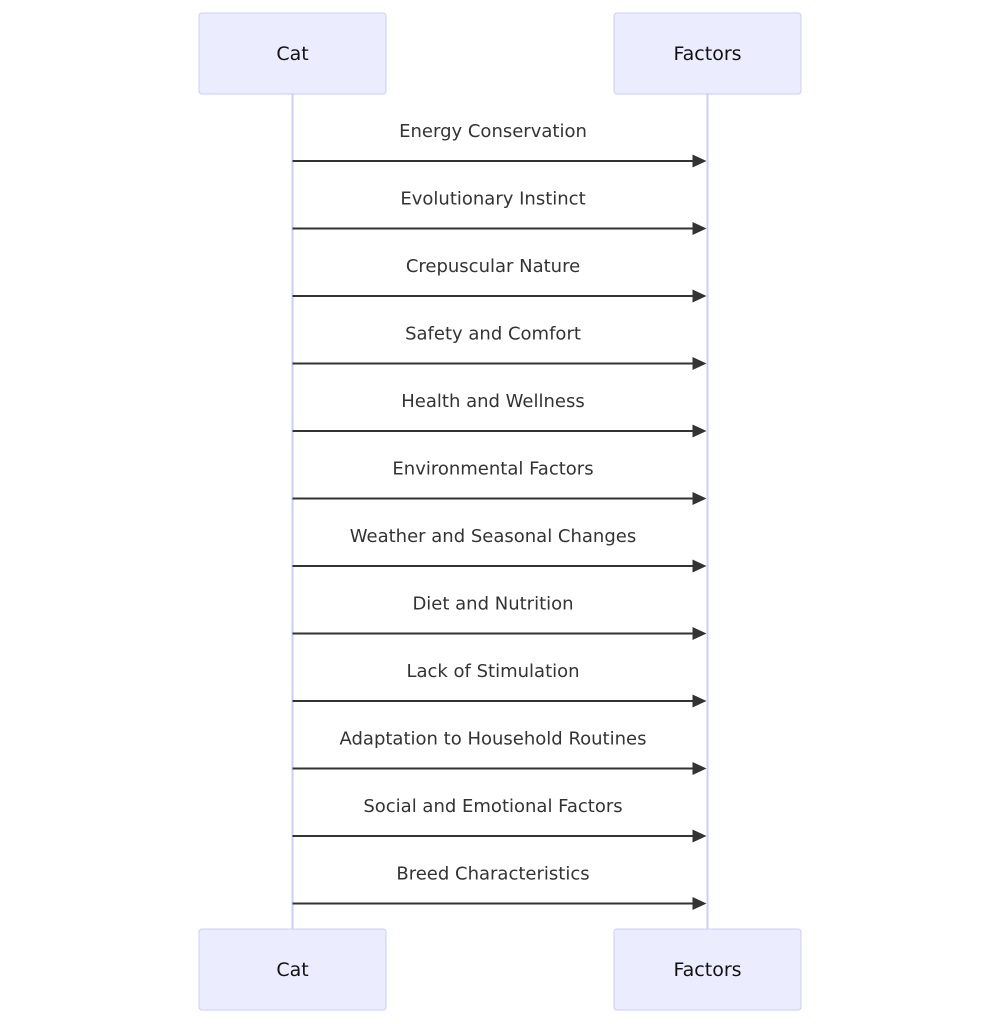 This screenshot has height=1024, width=1000. What do you see at coordinates (493, 266) in the screenshot?
I see `message-label: Crepuscular Nature` at bounding box center [493, 266].